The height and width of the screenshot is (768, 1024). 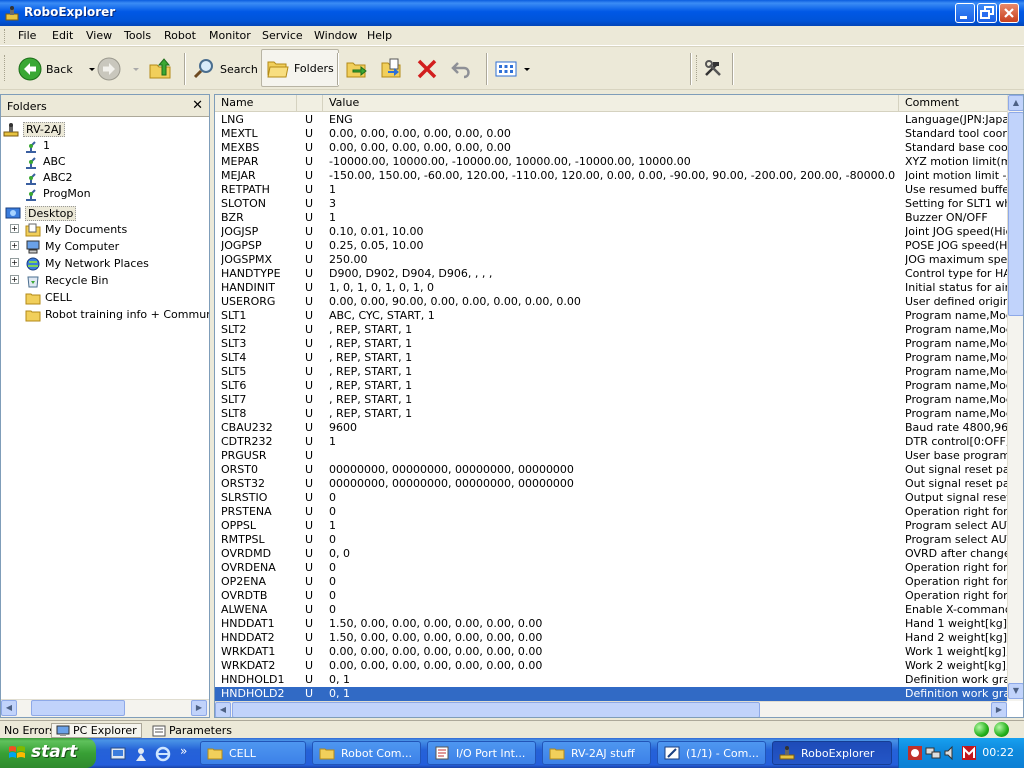 I want to click on views-dropdown-icon, so click(x=527, y=69).